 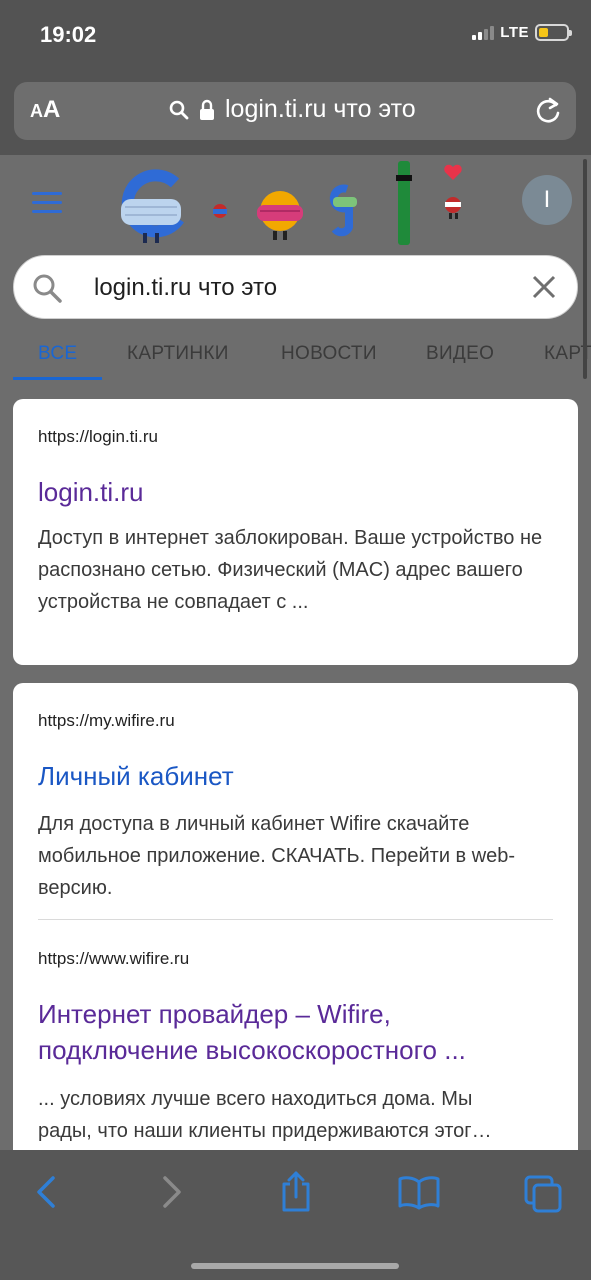 I want to click on search-input: login.ti.ru что это, so click(x=295, y=287).